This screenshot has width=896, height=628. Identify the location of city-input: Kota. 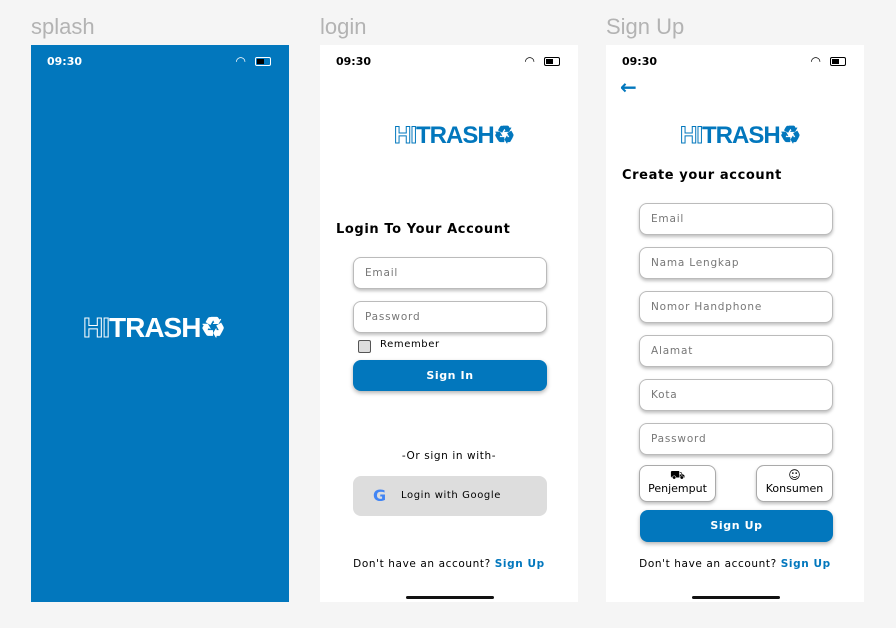
(736, 395).